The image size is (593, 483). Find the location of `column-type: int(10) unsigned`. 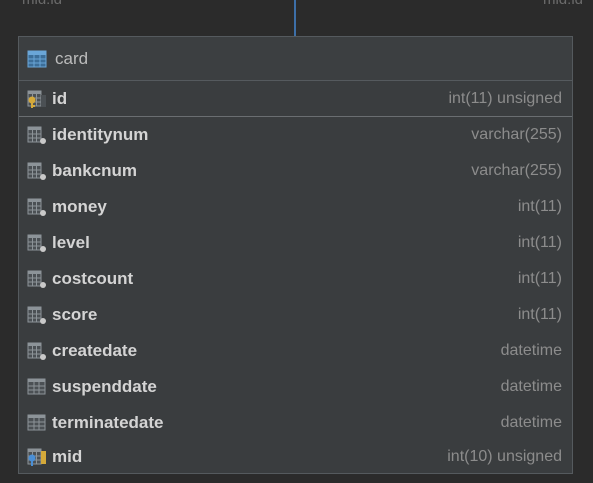

column-type: int(10) unsigned is located at coordinates (504, 456).